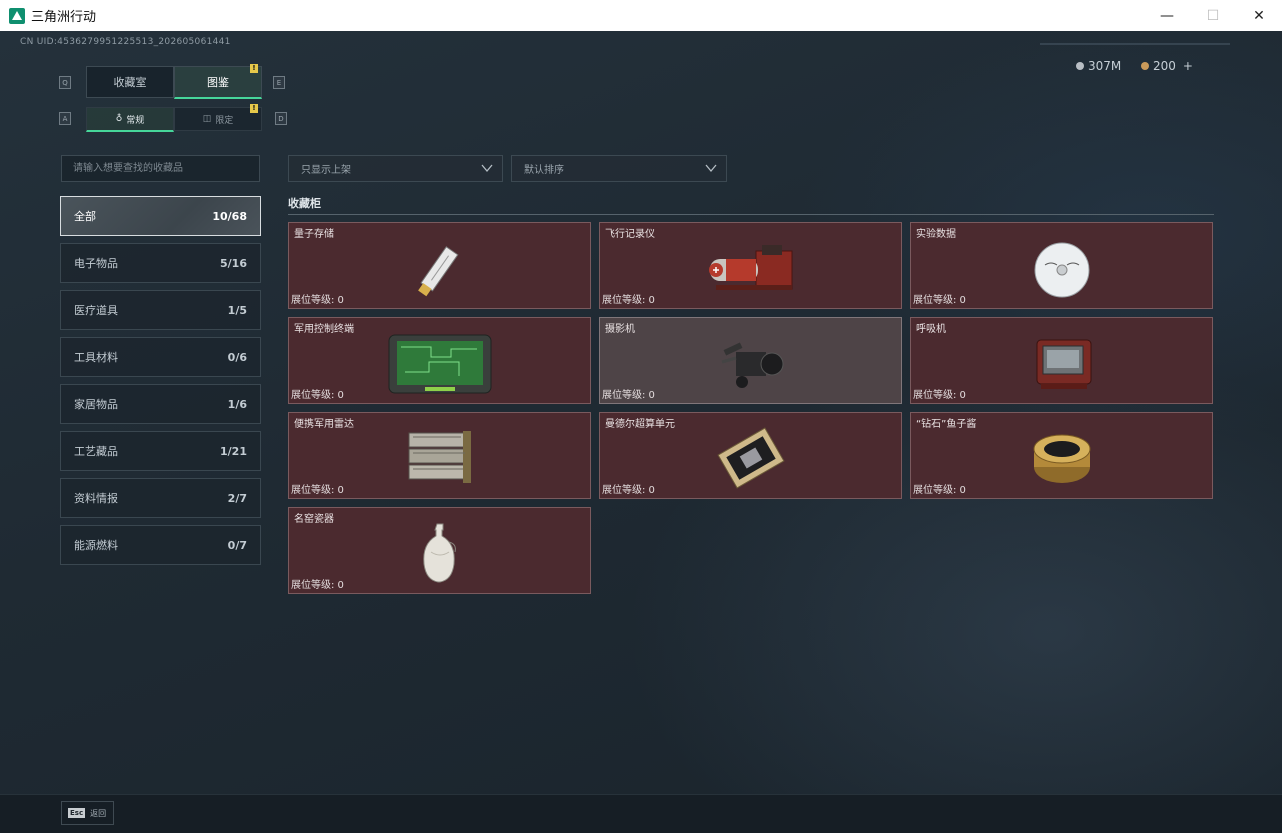  I want to click on window-title: 三角洲行动, so click(64, 17).